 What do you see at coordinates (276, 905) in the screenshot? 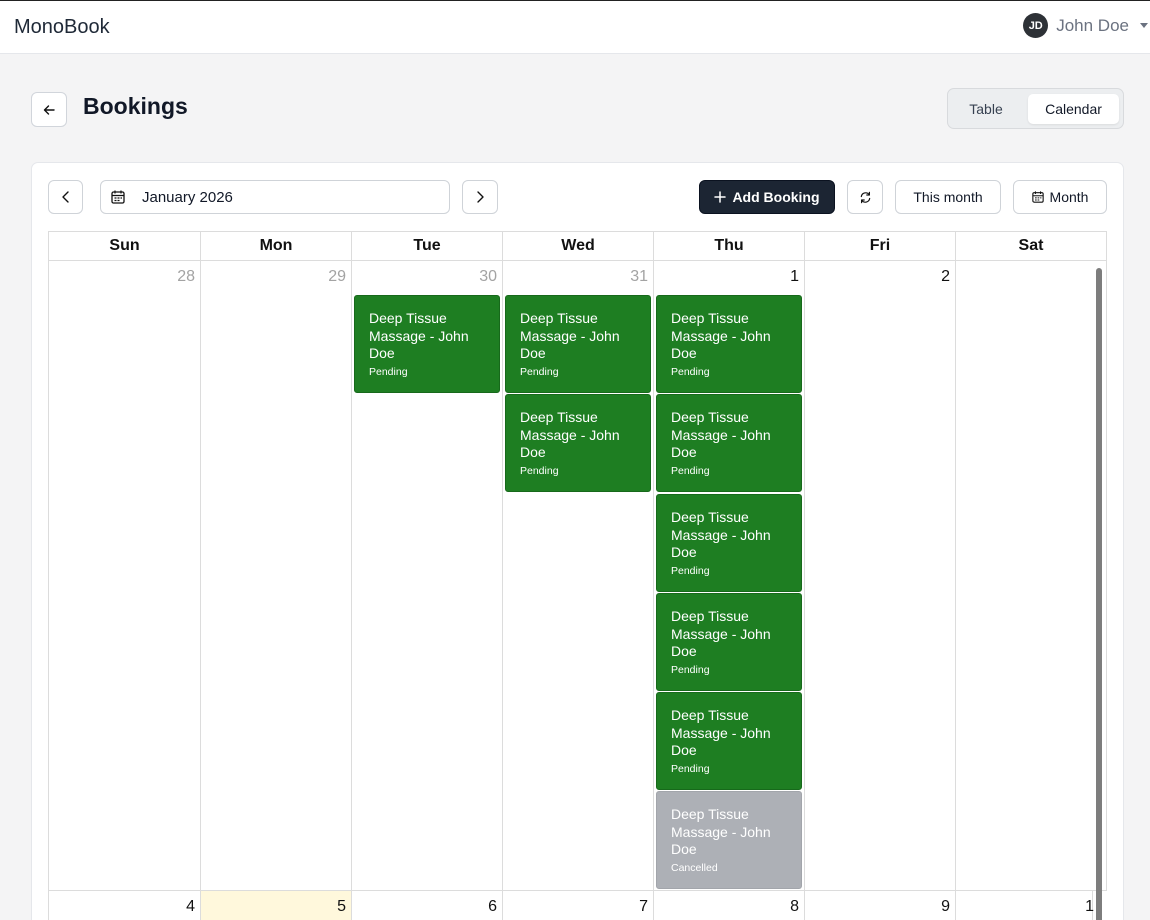
I see `day-cell-today: 5` at bounding box center [276, 905].